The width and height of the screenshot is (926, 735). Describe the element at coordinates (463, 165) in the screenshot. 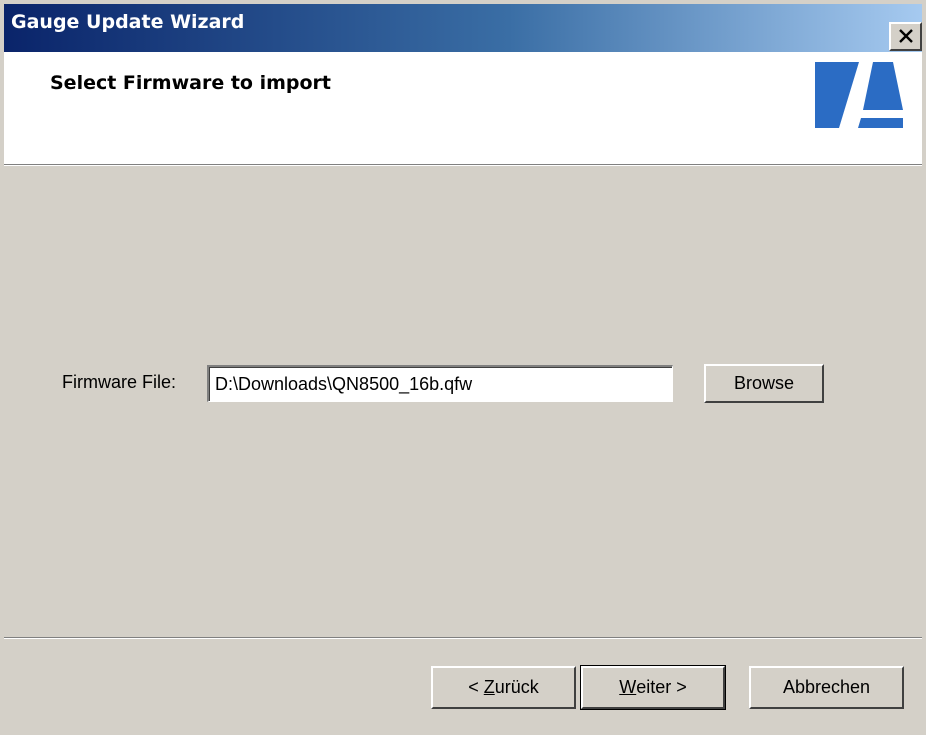

I see `header-divider` at that location.